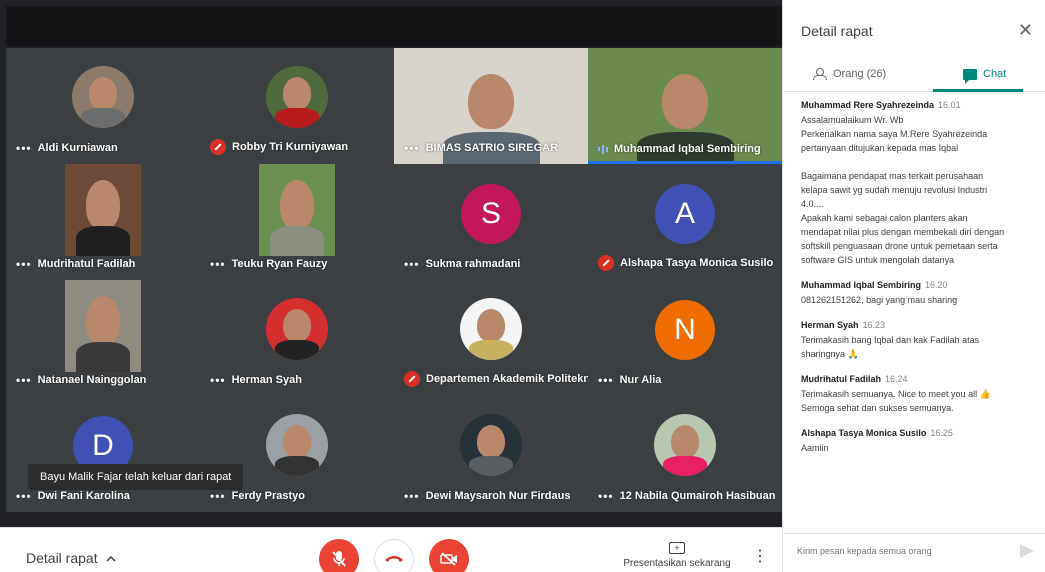  What do you see at coordinates (880, 148) in the screenshot?
I see `chat-line: pertanyaan ditujukan kepada mas Iqbal` at bounding box center [880, 148].